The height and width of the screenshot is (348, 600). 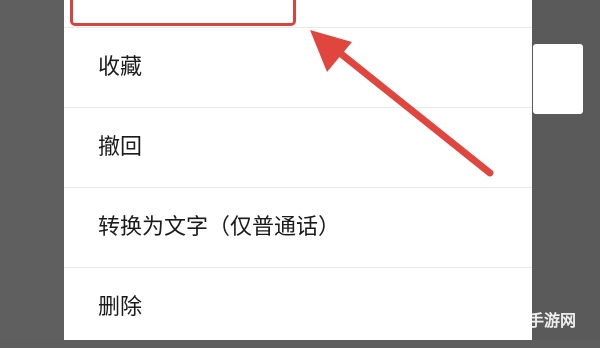 What do you see at coordinates (120, 147) in the screenshot?
I see `menu-item-label: 撤回` at bounding box center [120, 147].